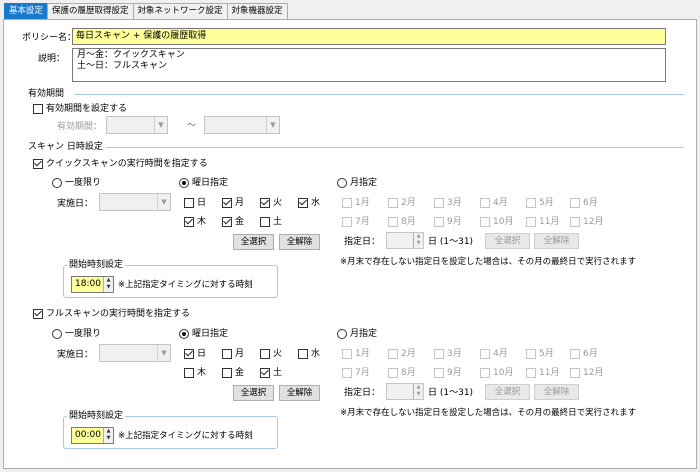 The width and height of the screenshot is (700, 472). What do you see at coordinates (233, 203) in the screenshot?
I see `quick-day-1: 月` at bounding box center [233, 203].